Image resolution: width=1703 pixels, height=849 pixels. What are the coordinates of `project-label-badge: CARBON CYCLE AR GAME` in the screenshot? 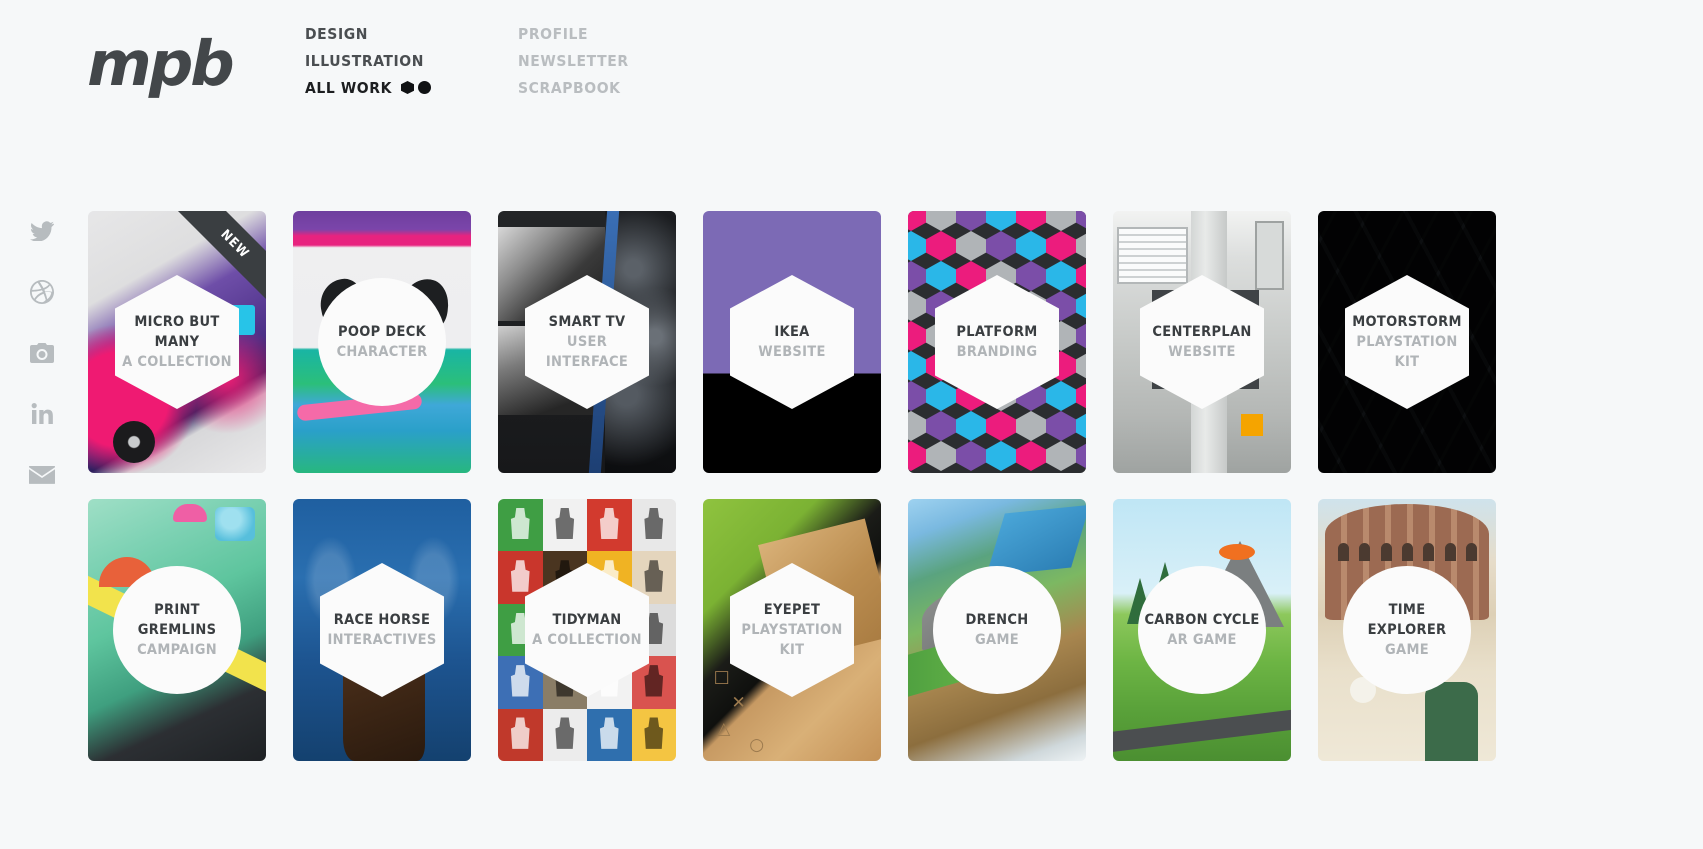 It's located at (1202, 630).